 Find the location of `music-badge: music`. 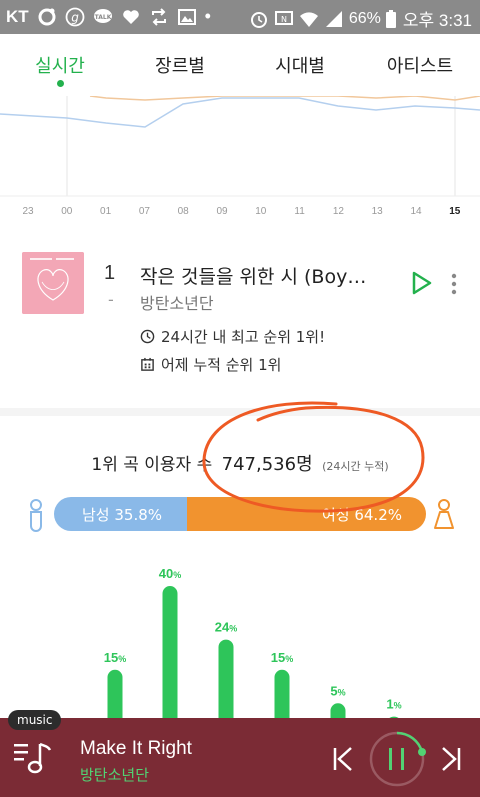

music-badge: music is located at coordinates (35, 720).